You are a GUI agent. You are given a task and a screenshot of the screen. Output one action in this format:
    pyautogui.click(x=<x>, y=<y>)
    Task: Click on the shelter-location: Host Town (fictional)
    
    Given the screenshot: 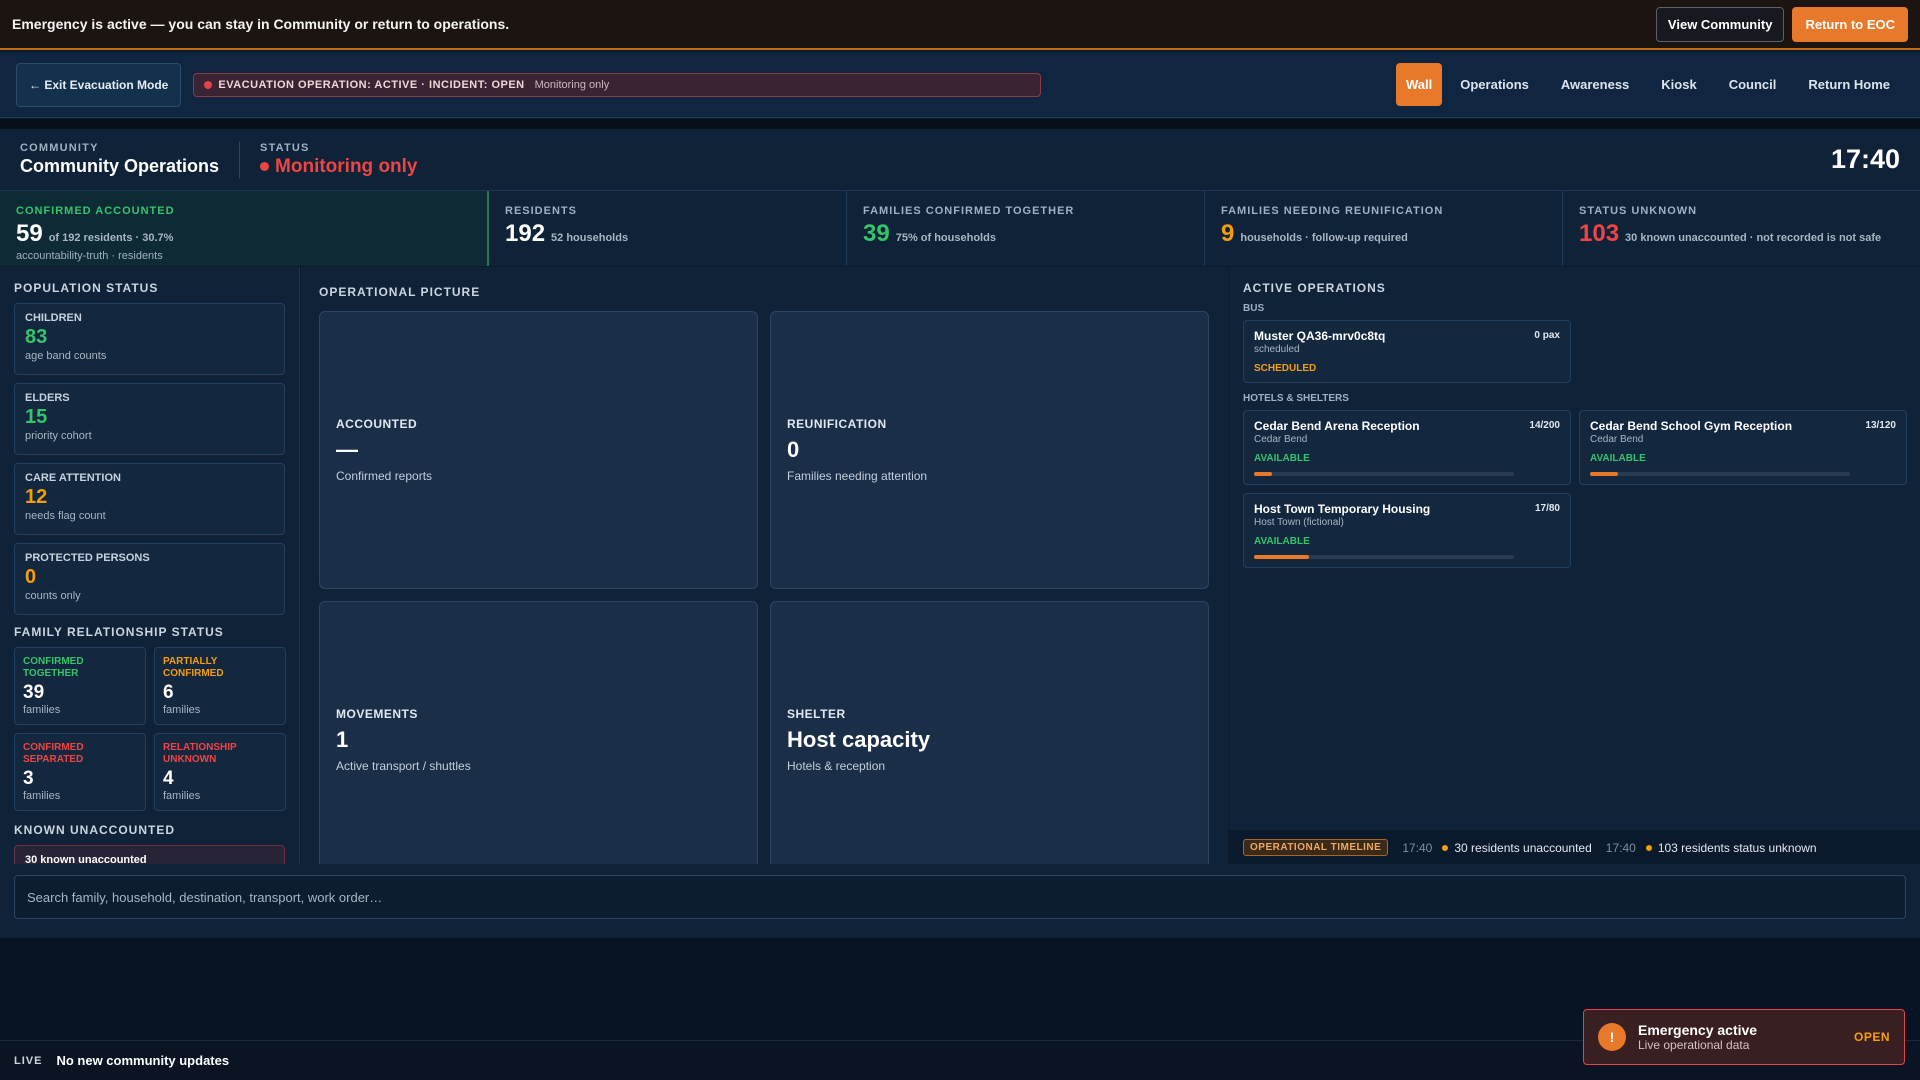 What is the action you would take?
    pyautogui.click(x=1299, y=522)
    